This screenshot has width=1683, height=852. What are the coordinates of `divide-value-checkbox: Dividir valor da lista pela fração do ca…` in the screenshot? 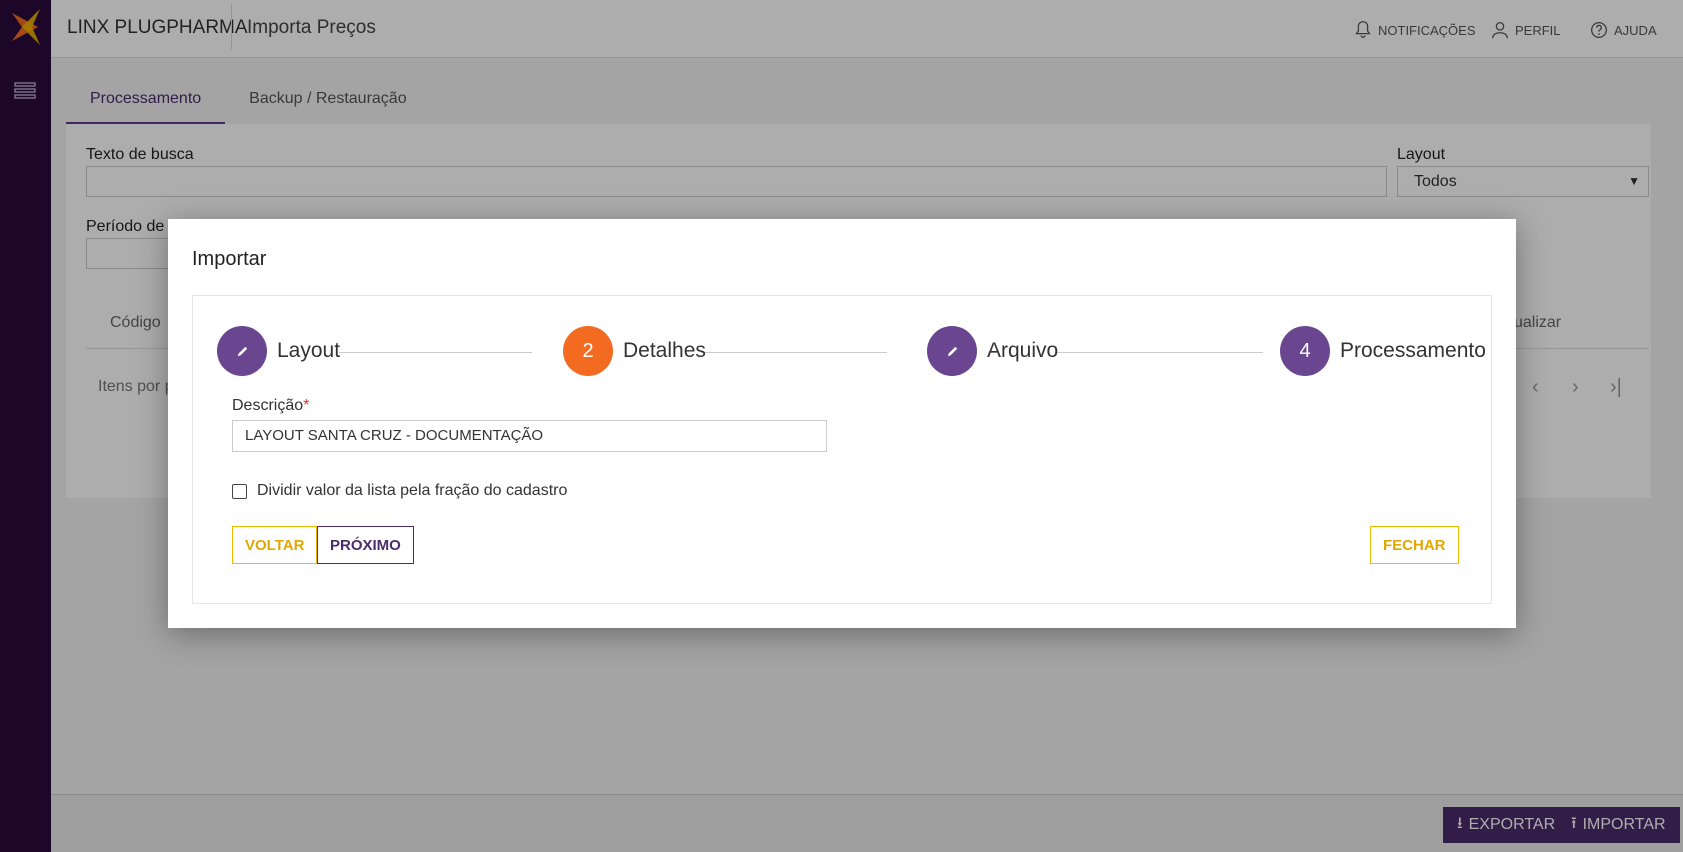 It's located at (399, 491).